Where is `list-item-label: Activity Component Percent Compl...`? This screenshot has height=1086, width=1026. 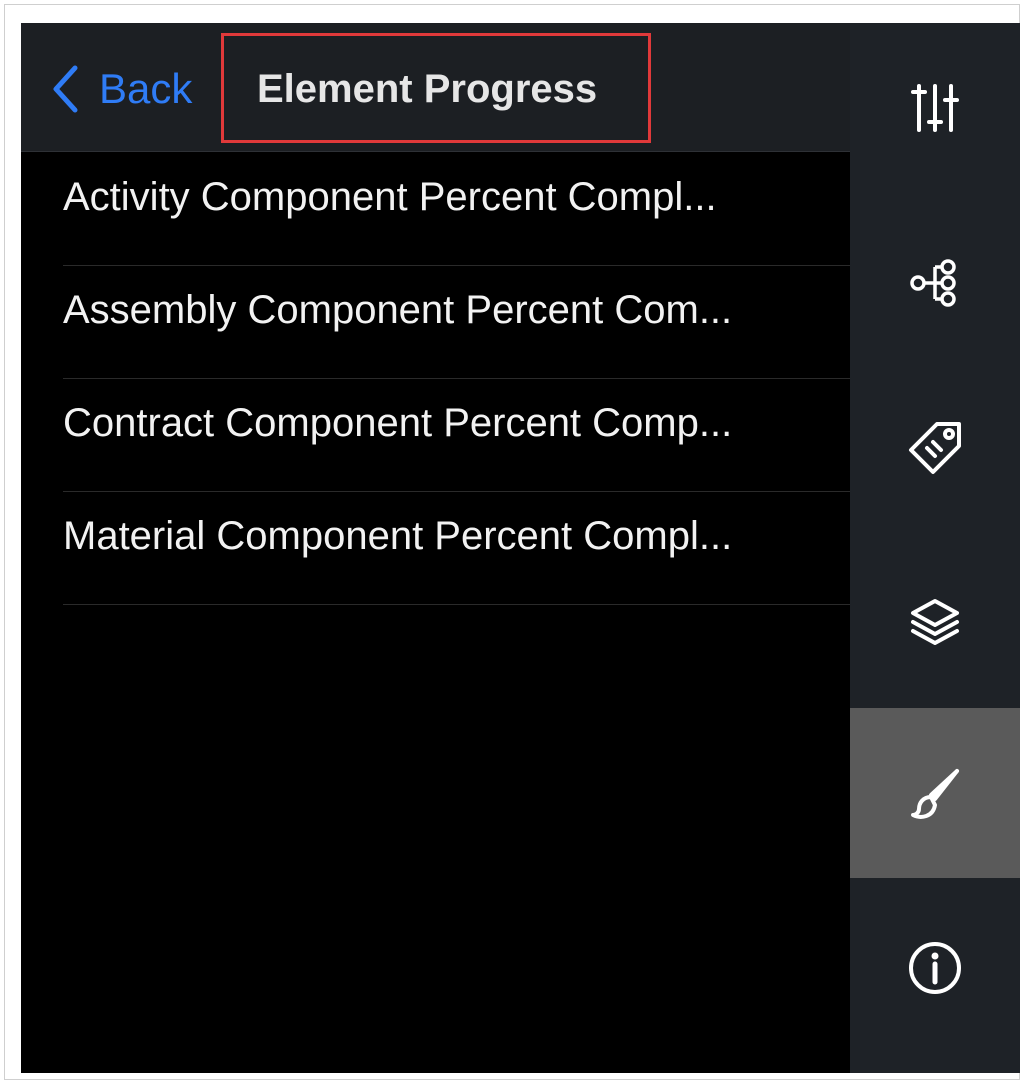
list-item-label: Activity Component Percent Compl... is located at coordinates (390, 196).